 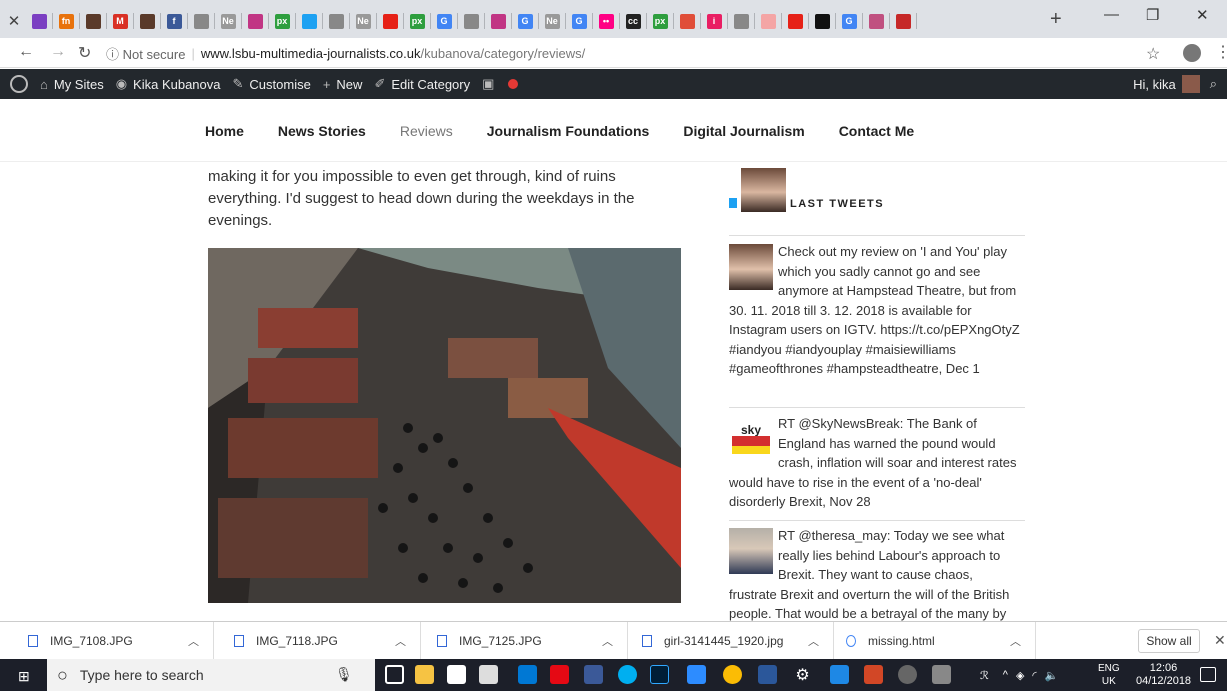 What do you see at coordinates (1169, 641) in the screenshot?
I see `show-all-button: Show all` at bounding box center [1169, 641].